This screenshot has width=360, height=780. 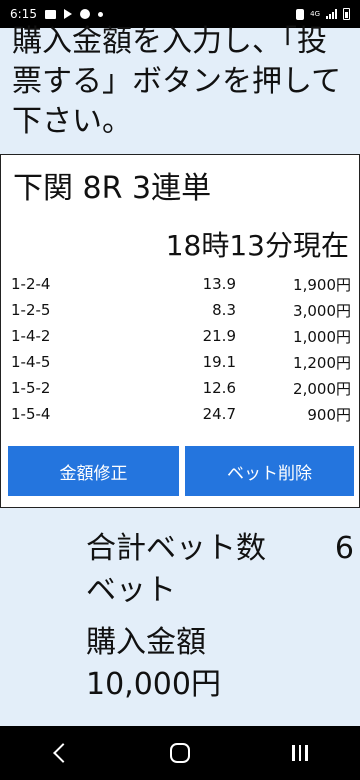 I want to click on total-bets-row: 合計ベット数 6, so click(x=220, y=549).